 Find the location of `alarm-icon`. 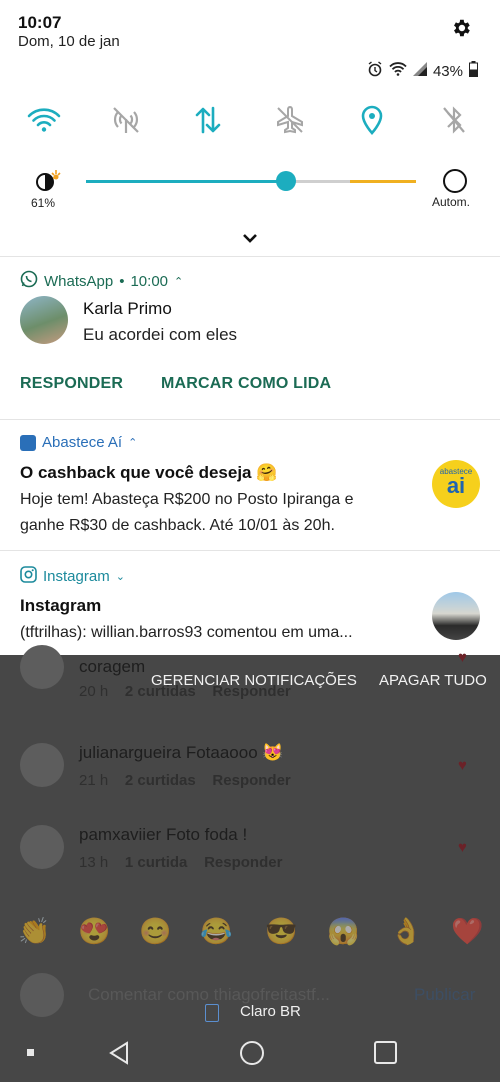

alarm-icon is located at coordinates (375, 71).